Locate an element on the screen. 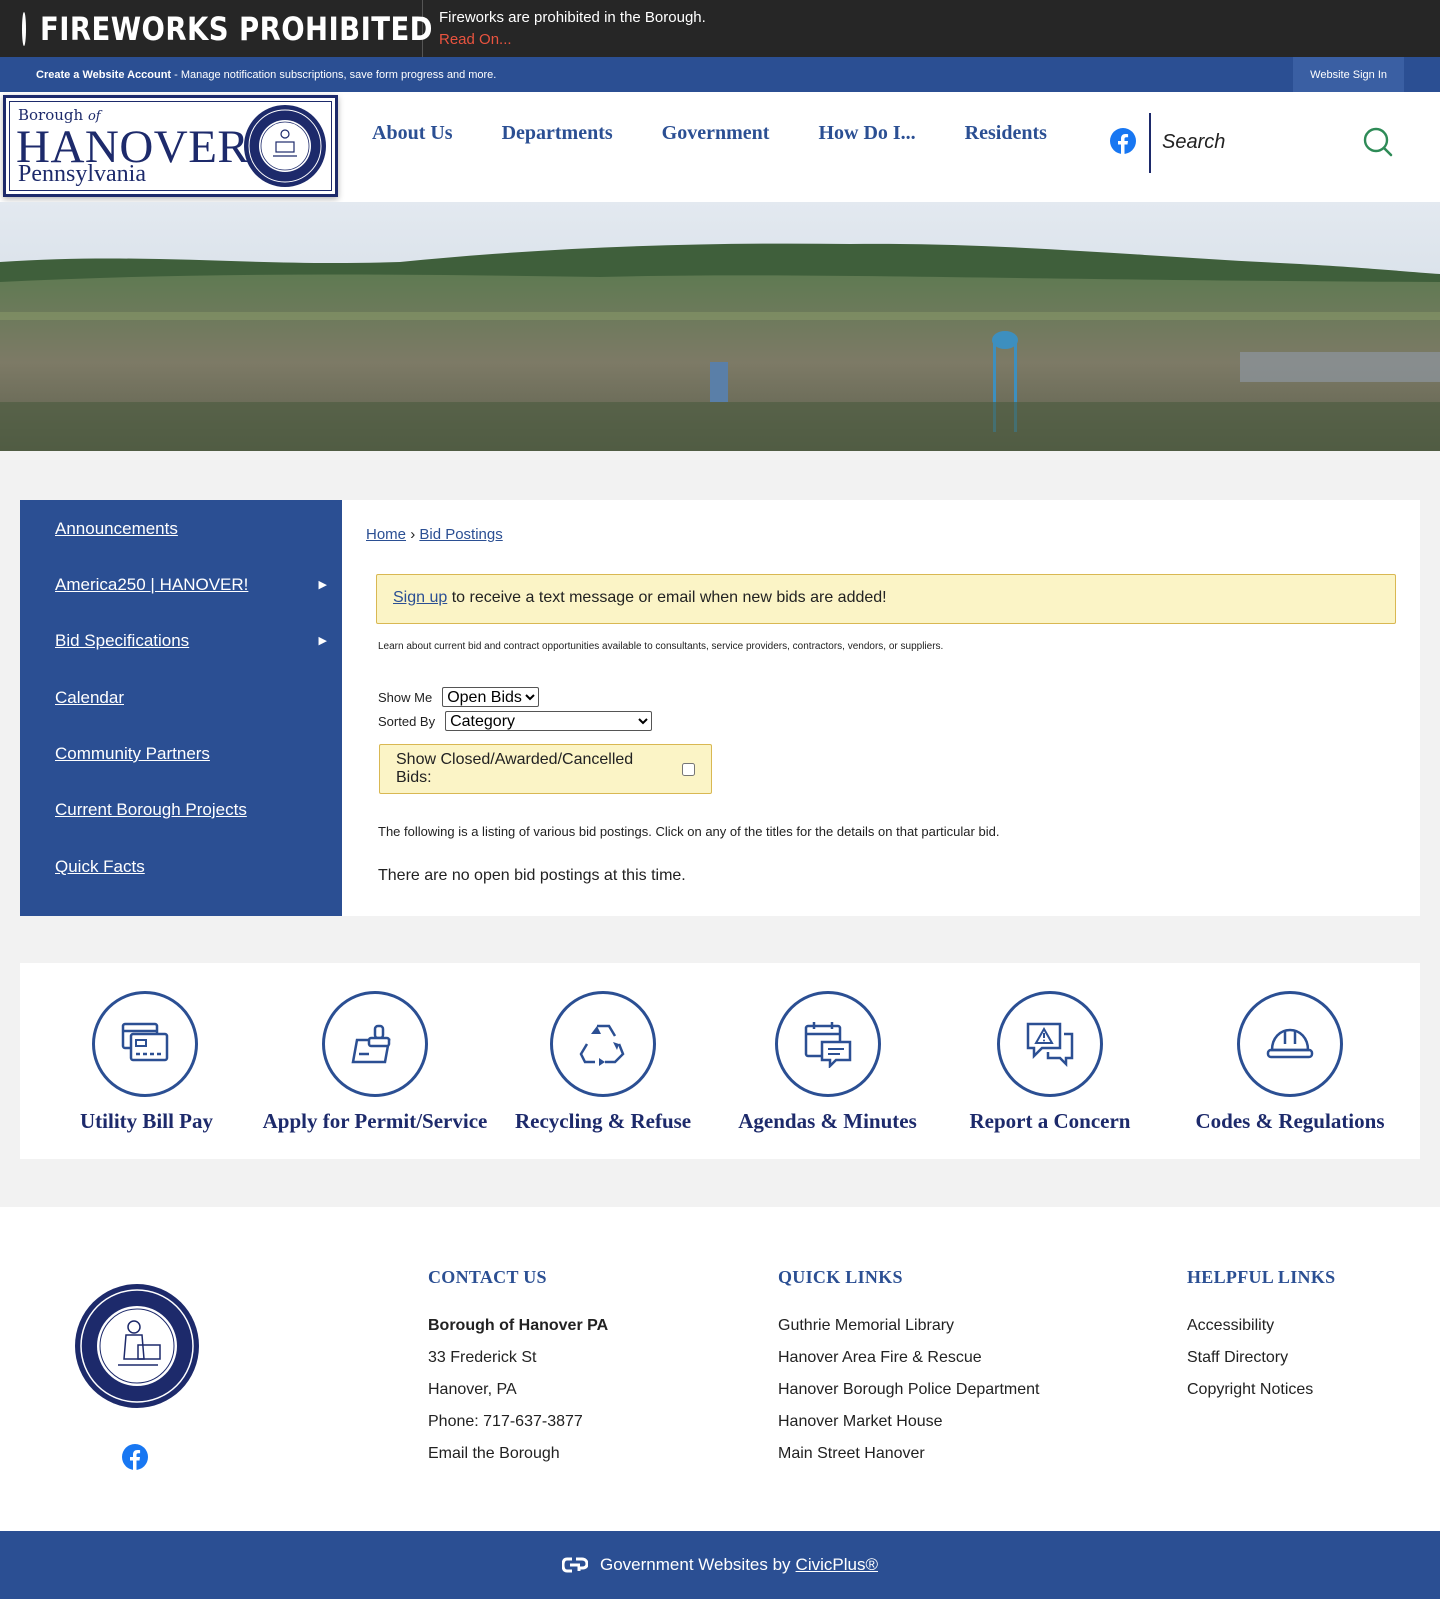 The width and height of the screenshot is (1440, 1599). civicplus-link: CivicPlus® is located at coordinates (837, 1565).